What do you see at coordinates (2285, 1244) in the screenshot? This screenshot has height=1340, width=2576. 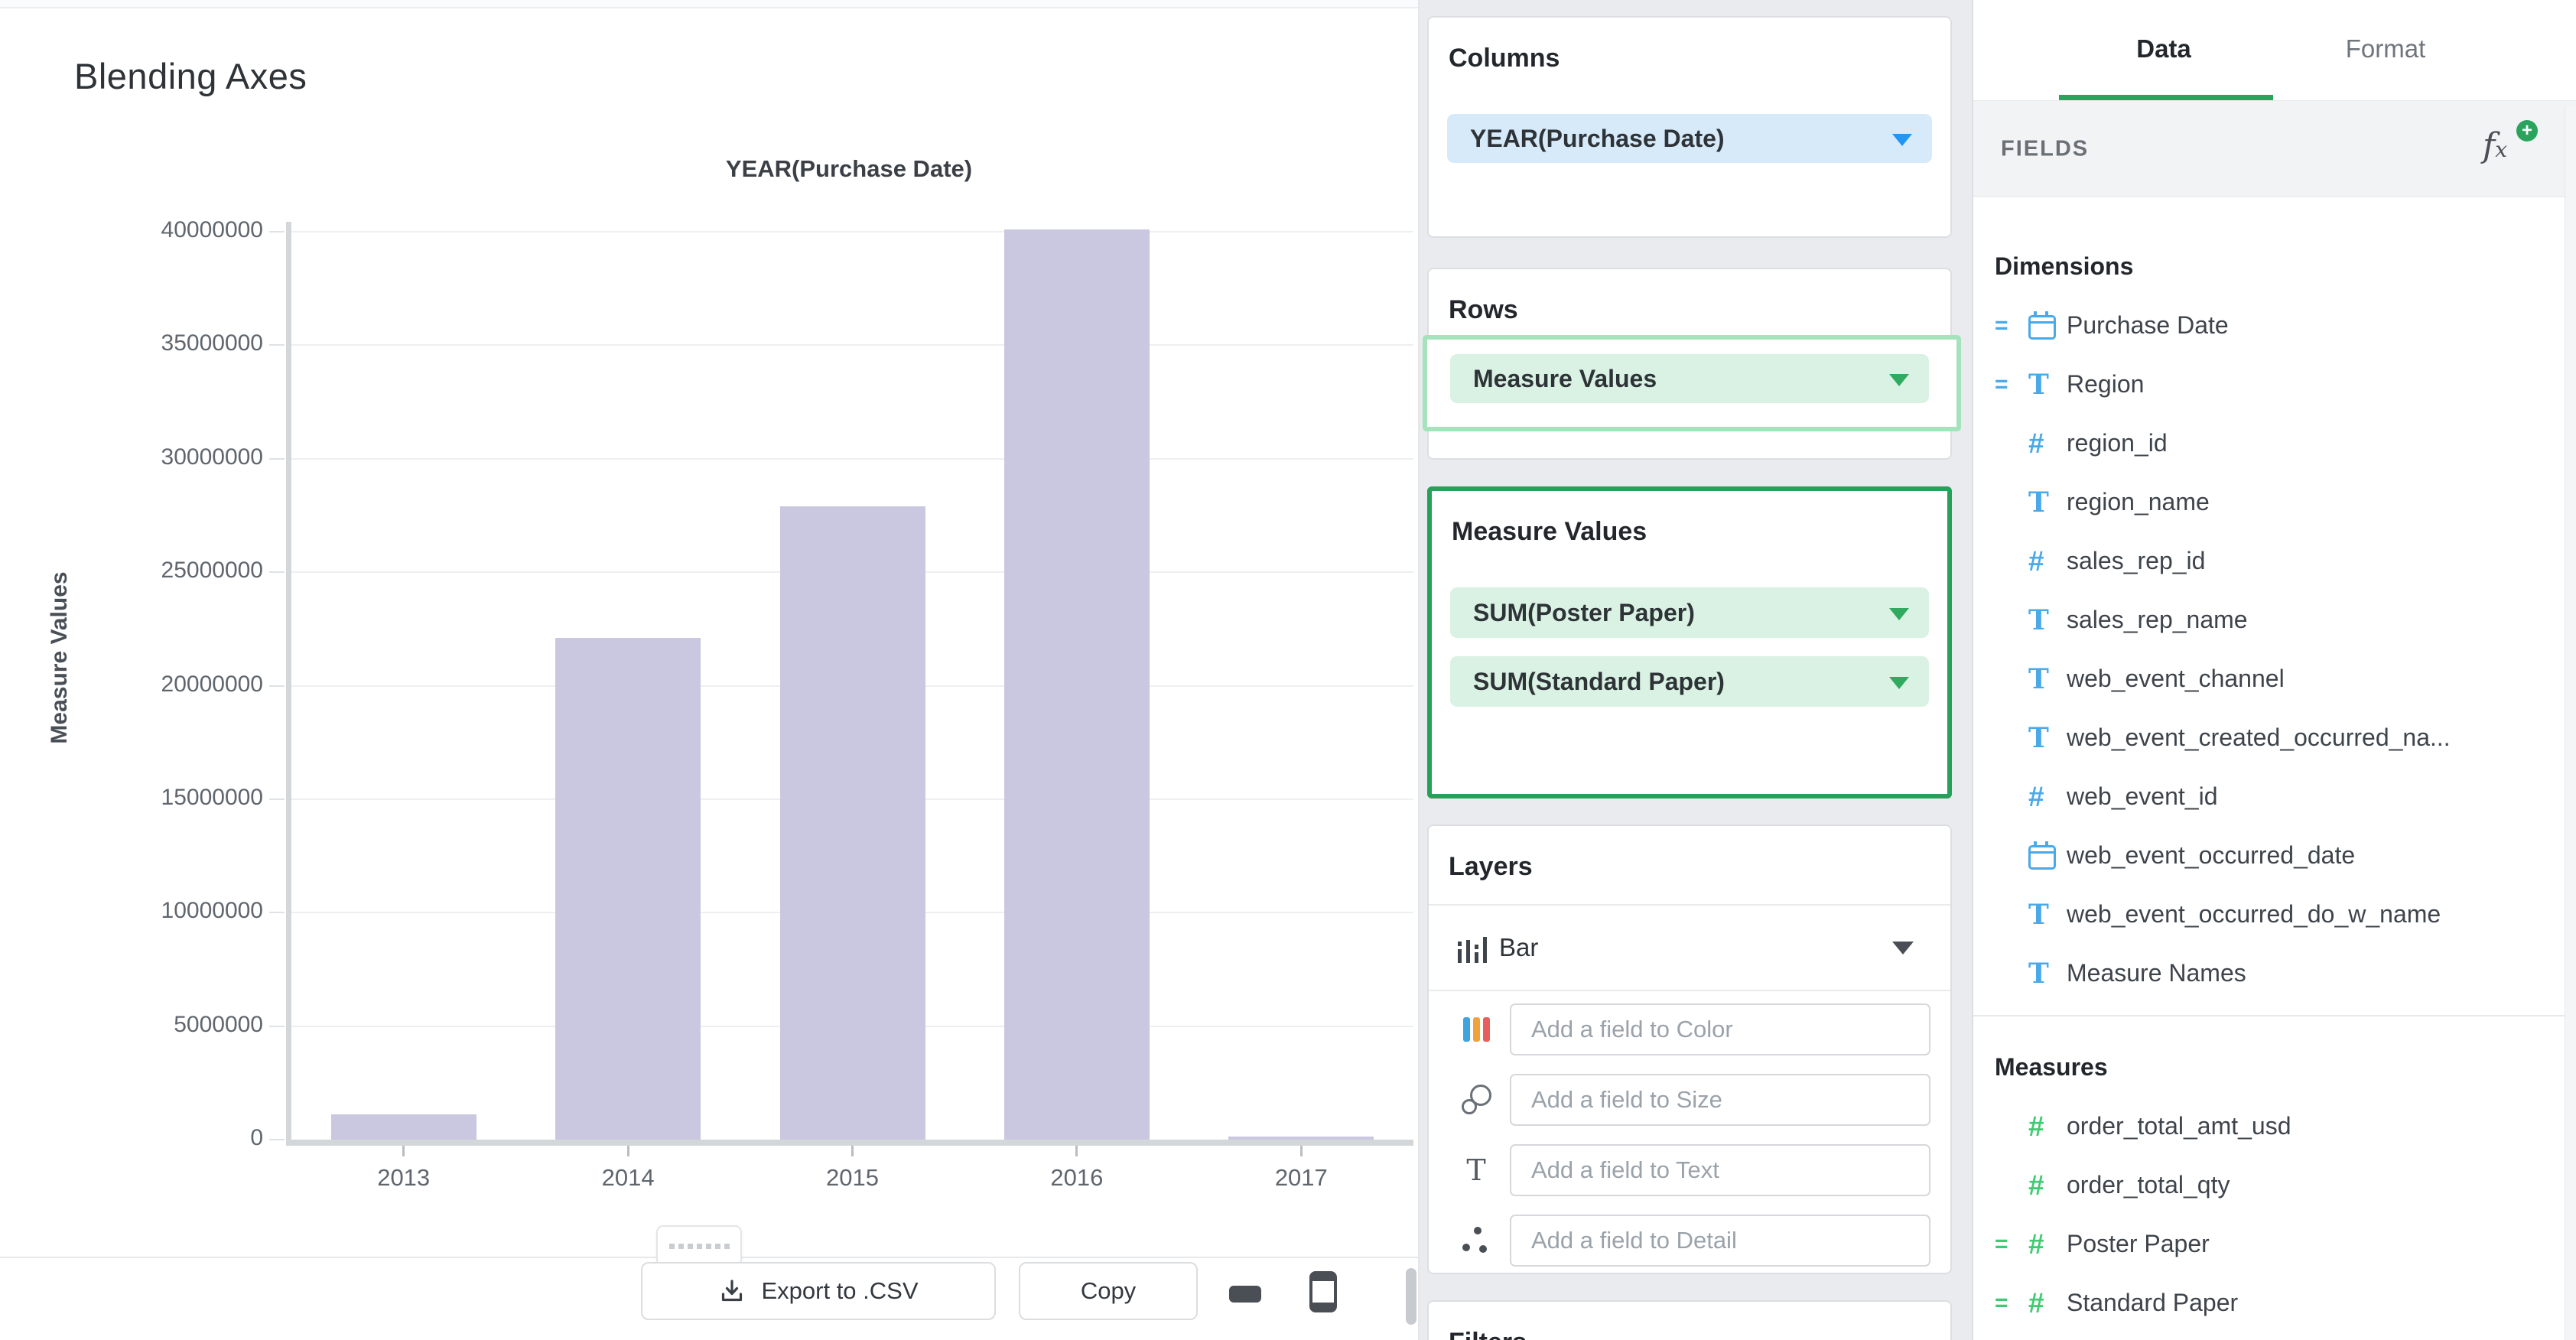 I see `field-item: = # Poster Paper` at bounding box center [2285, 1244].